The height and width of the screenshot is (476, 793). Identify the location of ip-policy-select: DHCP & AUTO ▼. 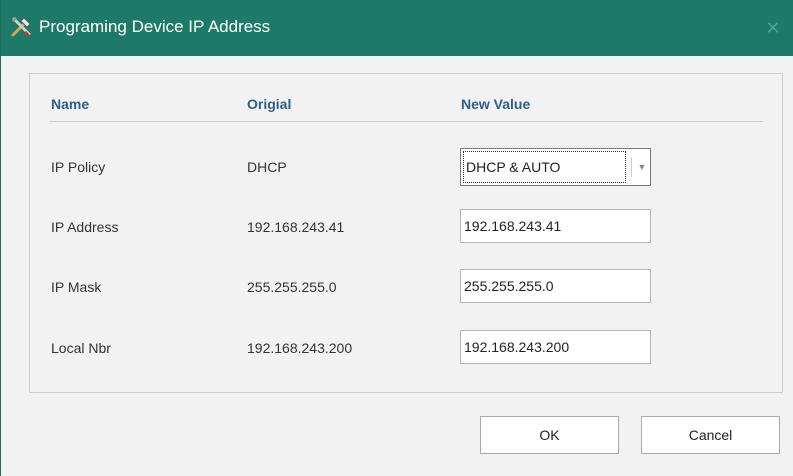
(555, 167).